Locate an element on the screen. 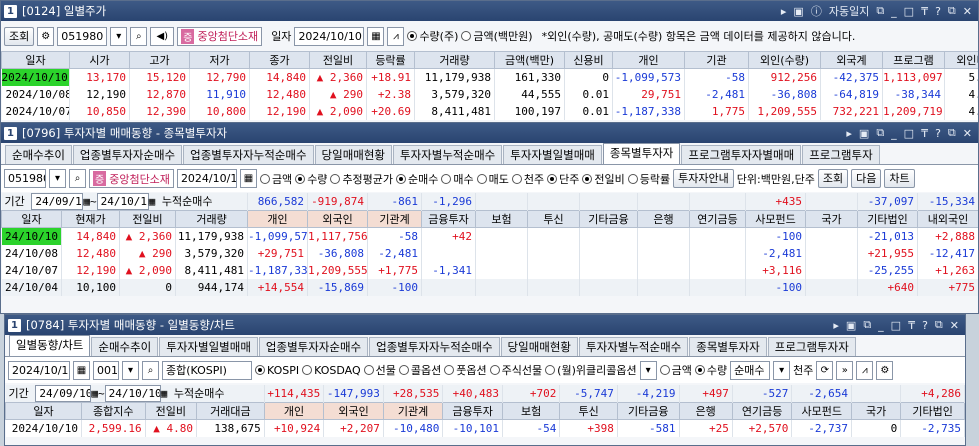 This screenshot has width=979, height=446. quantity-radio: 수량 is located at coordinates (311, 179).